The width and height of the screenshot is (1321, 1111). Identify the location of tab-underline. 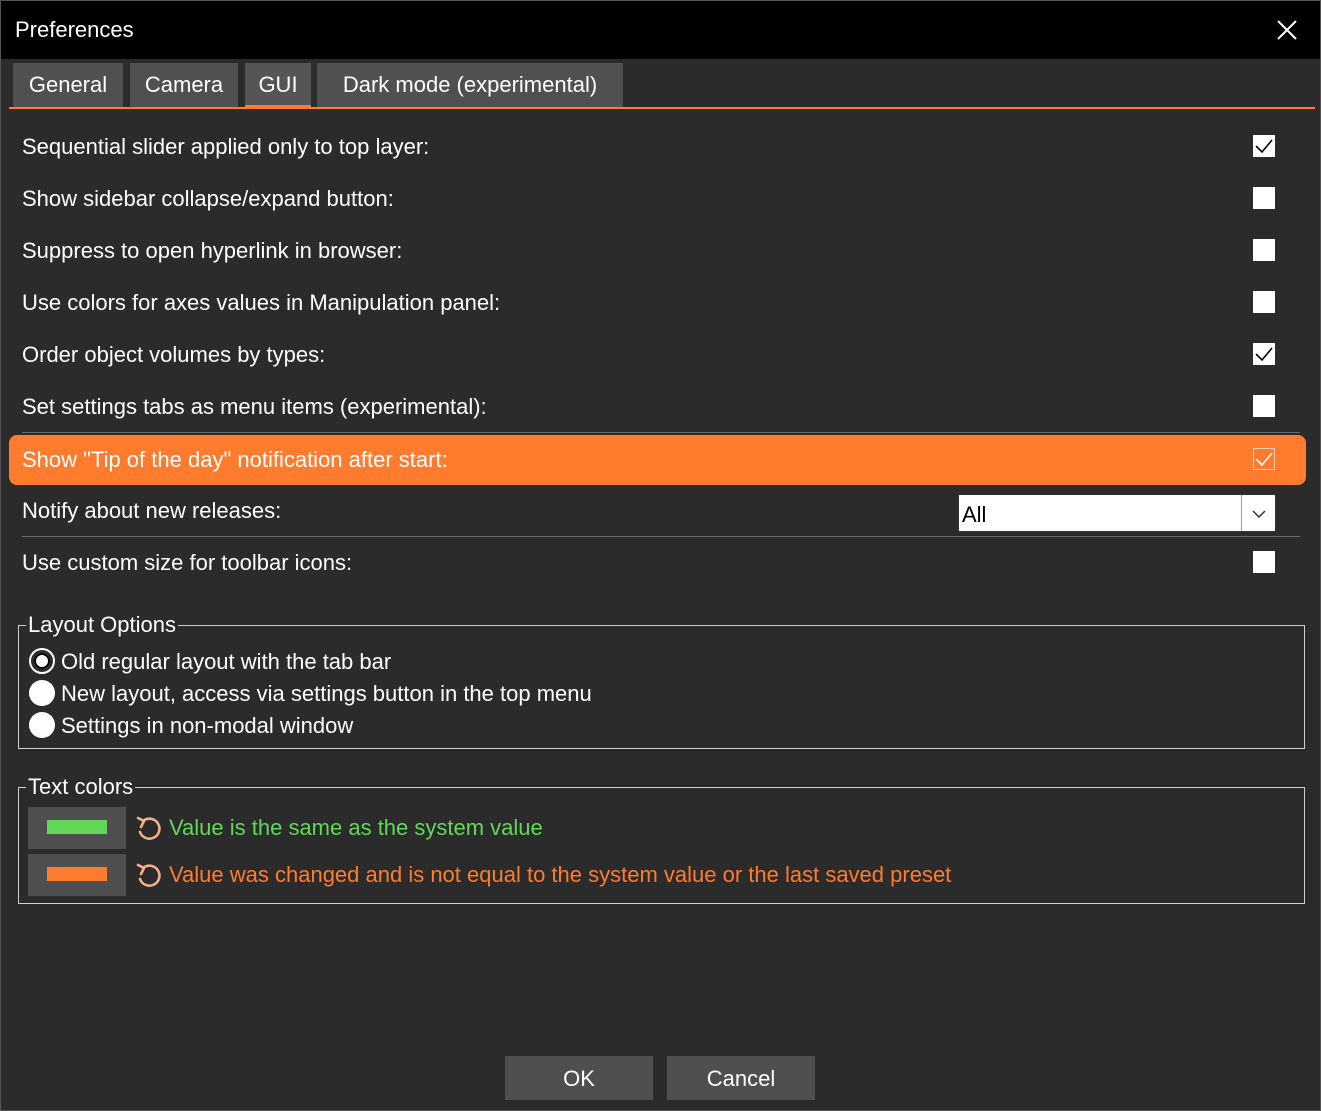
(662, 108).